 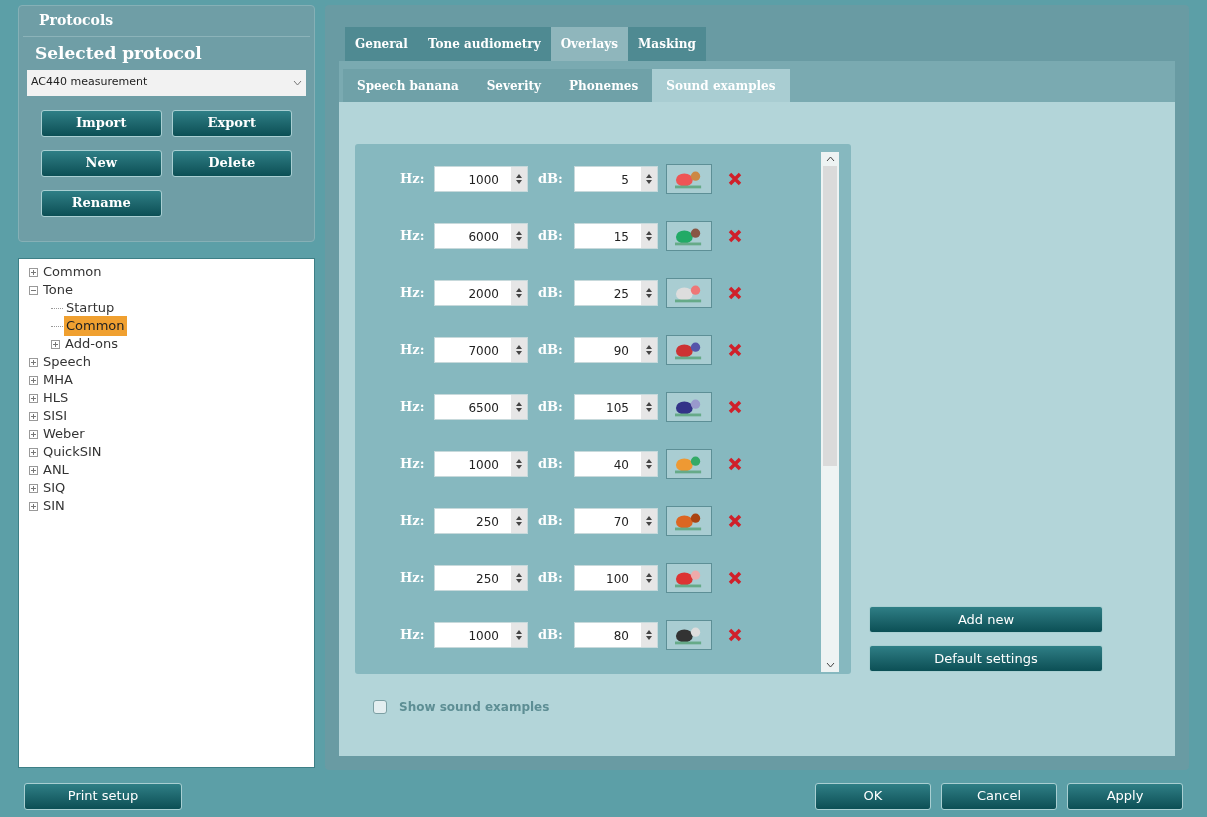 I want to click on tree-item: Startup, so click(x=90, y=308).